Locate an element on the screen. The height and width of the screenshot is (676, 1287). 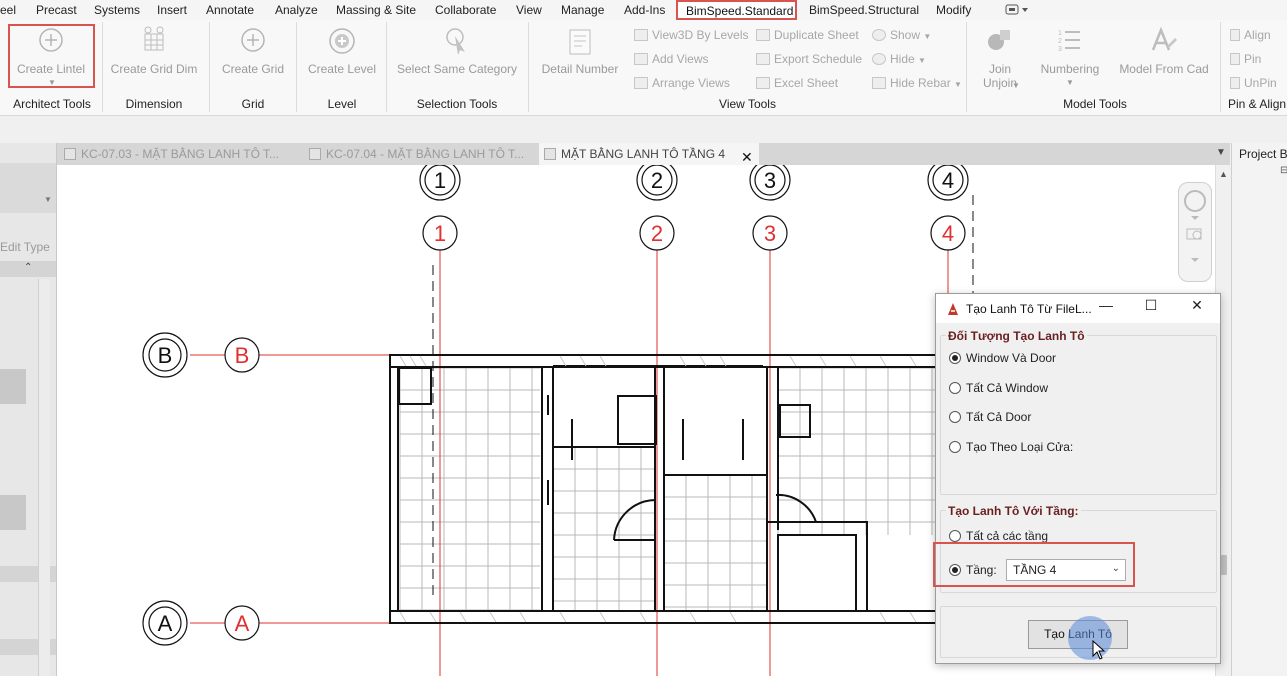
collapse-icon: ⌃ is located at coordinates (28, 267).